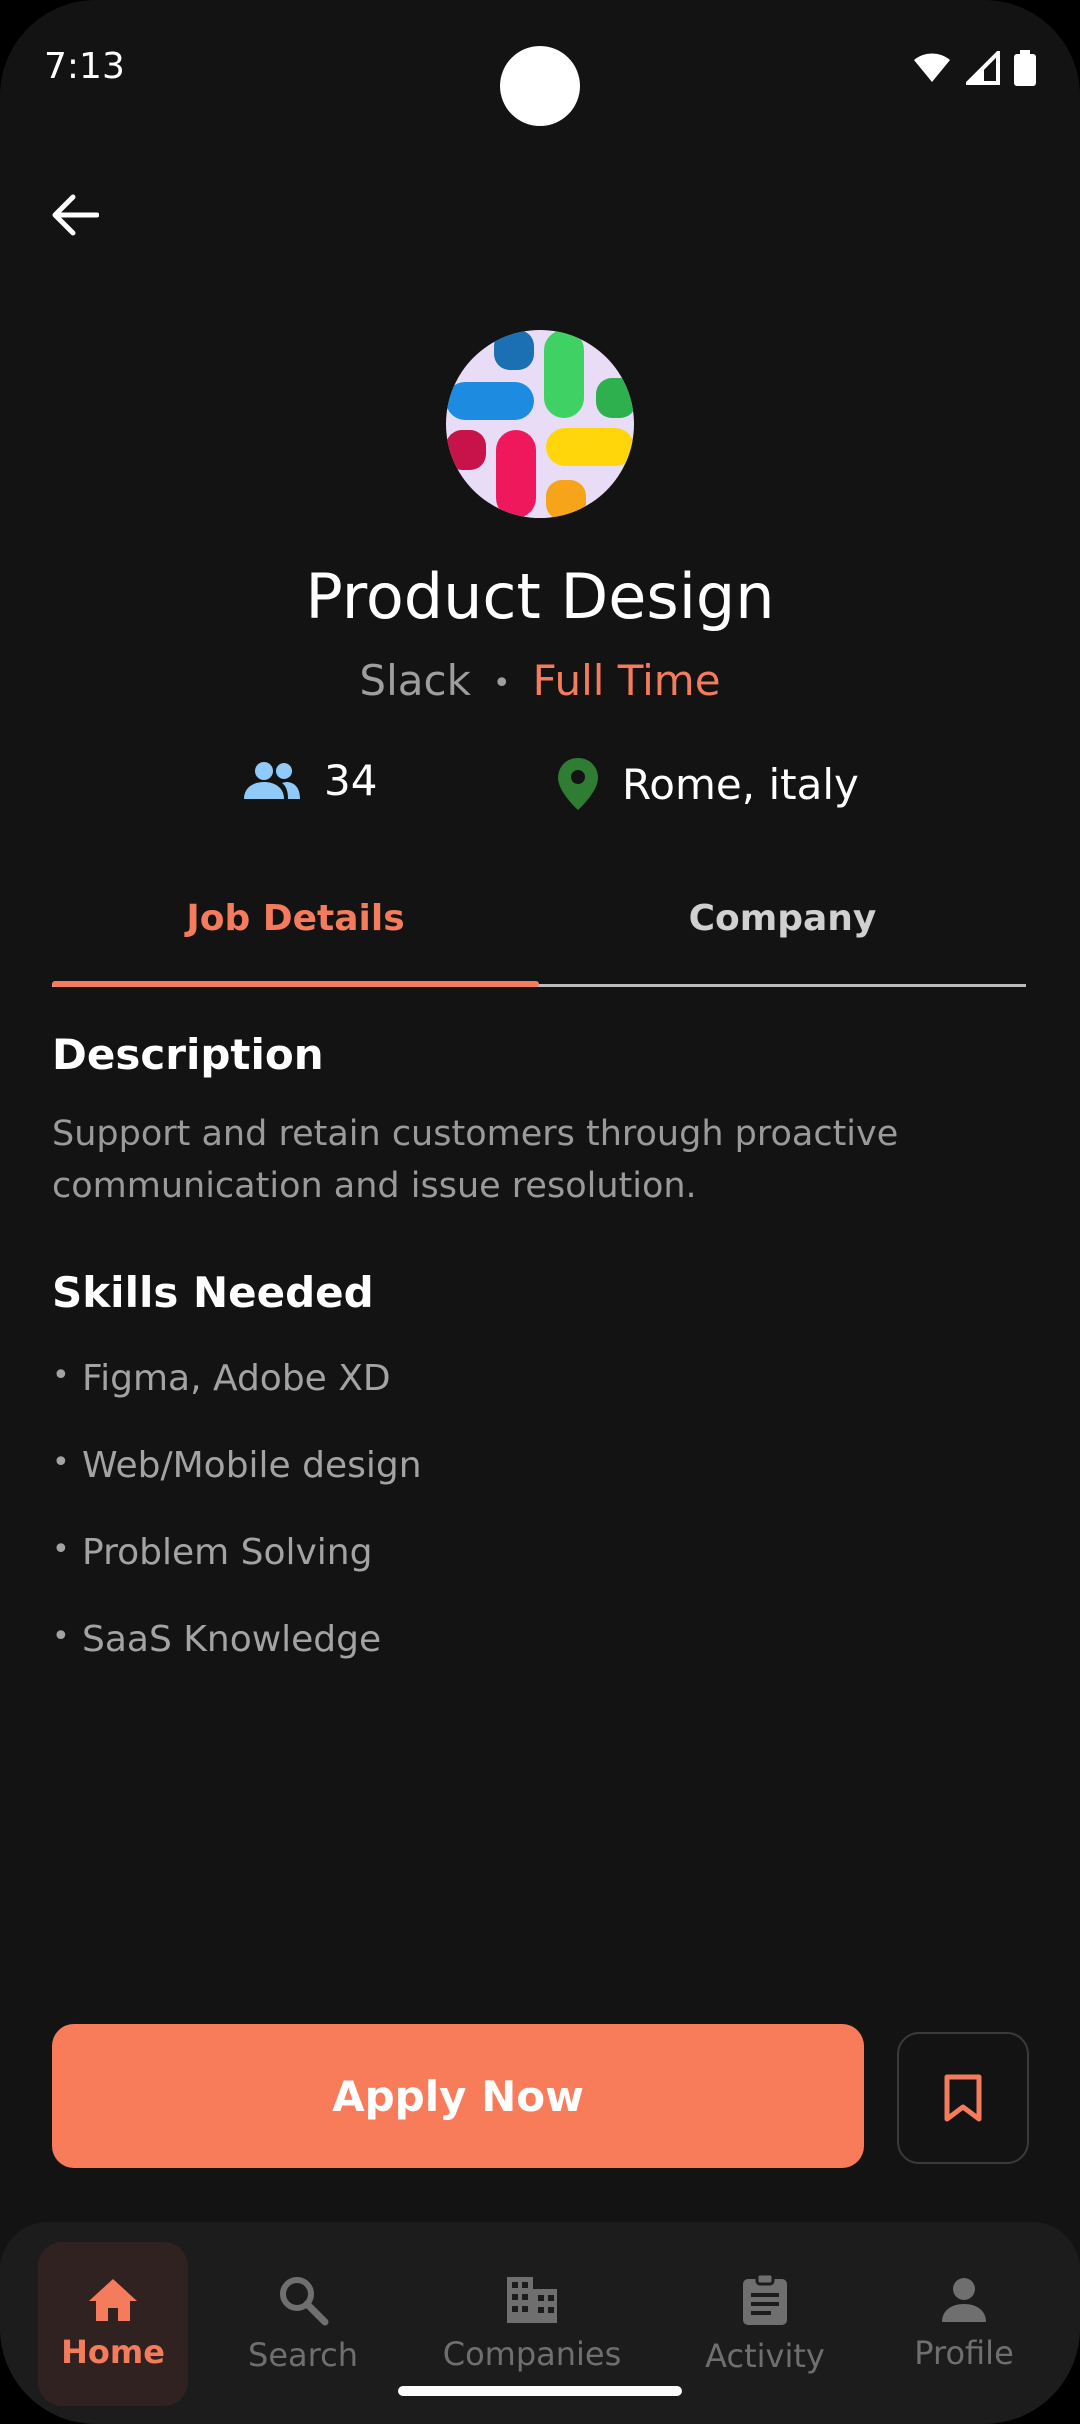 The image size is (1080, 2424). What do you see at coordinates (983, 68) in the screenshot?
I see `signal-icon` at bounding box center [983, 68].